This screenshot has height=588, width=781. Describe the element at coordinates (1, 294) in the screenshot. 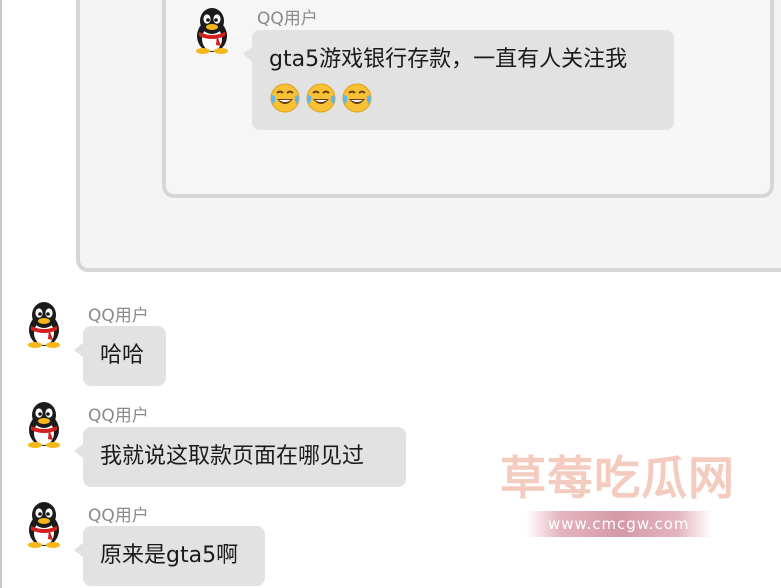

I see `left-border-line` at that location.